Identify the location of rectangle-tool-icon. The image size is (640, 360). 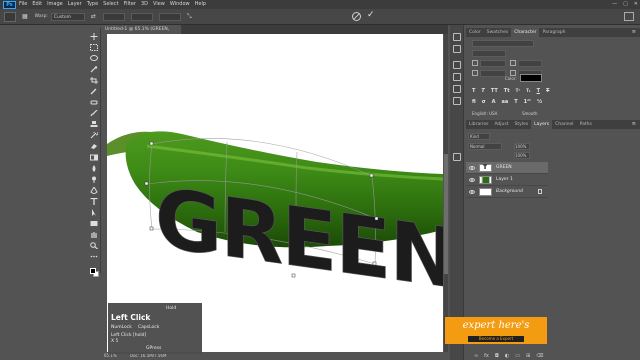
(94, 223).